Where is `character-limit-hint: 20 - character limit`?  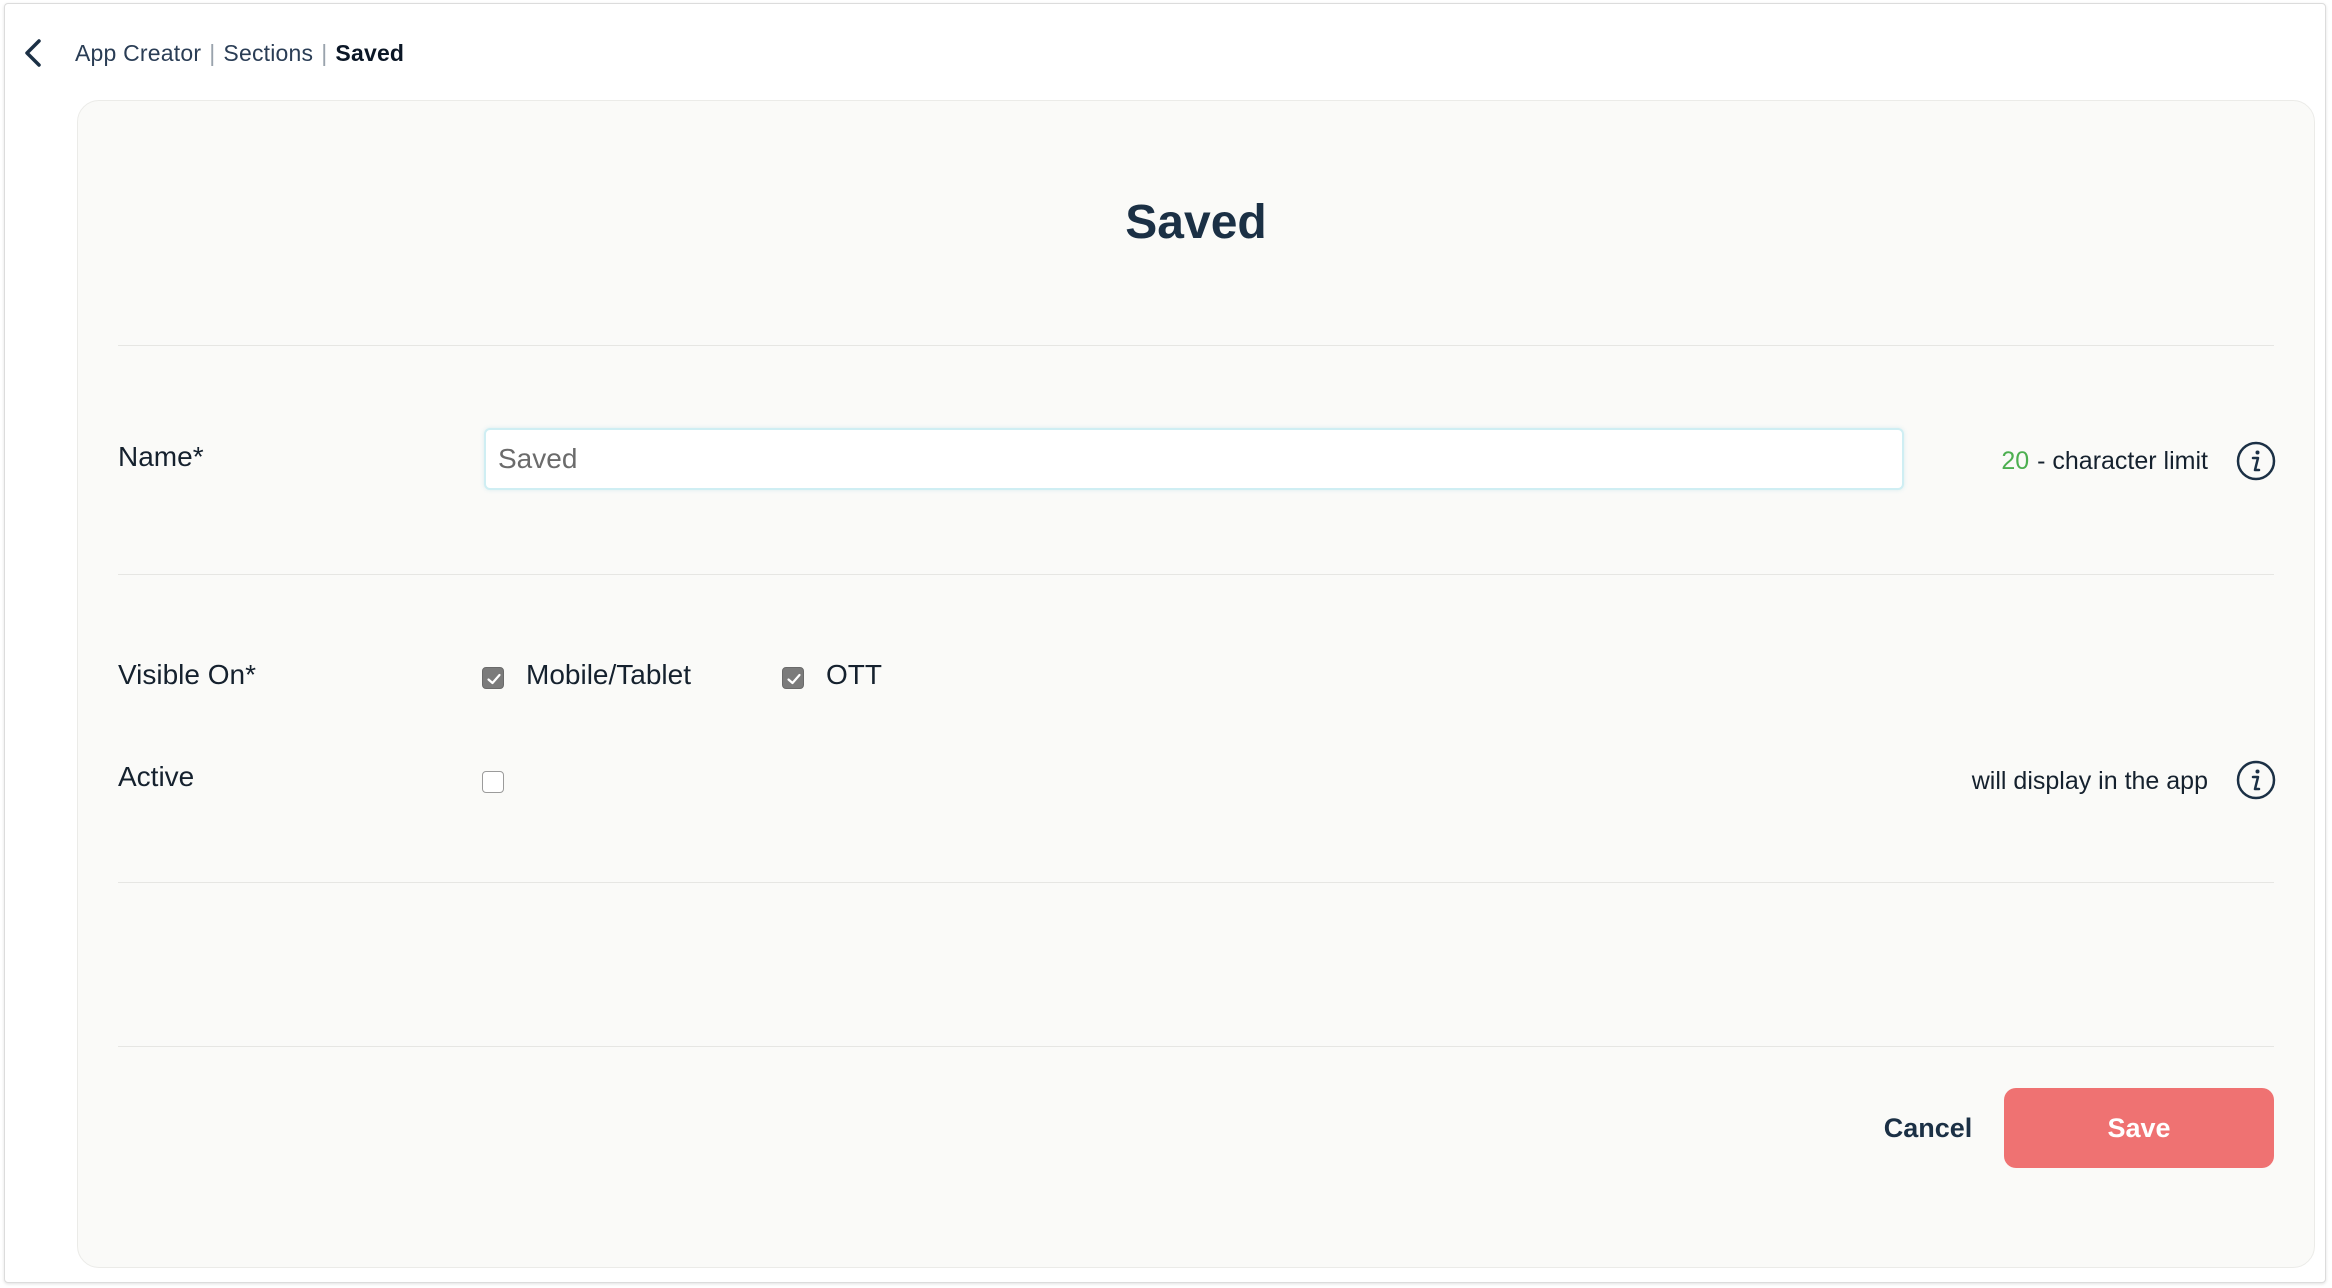 character-limit-hint: 20 - character limit is located at coordinates (2104, 461).